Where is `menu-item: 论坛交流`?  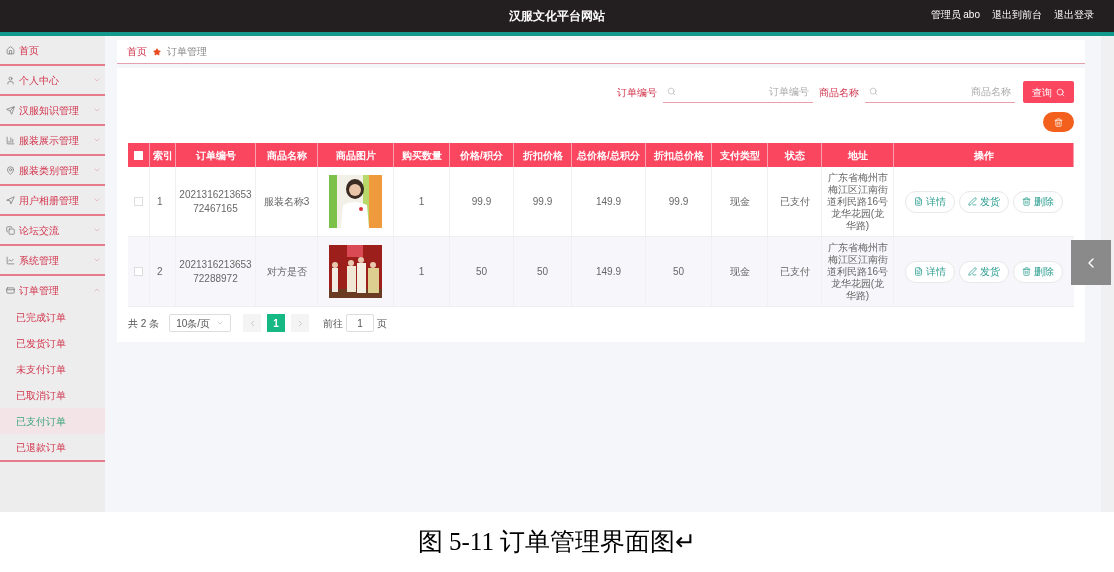
menu-item: 论坛交流 is located at coordinates (52, 230).